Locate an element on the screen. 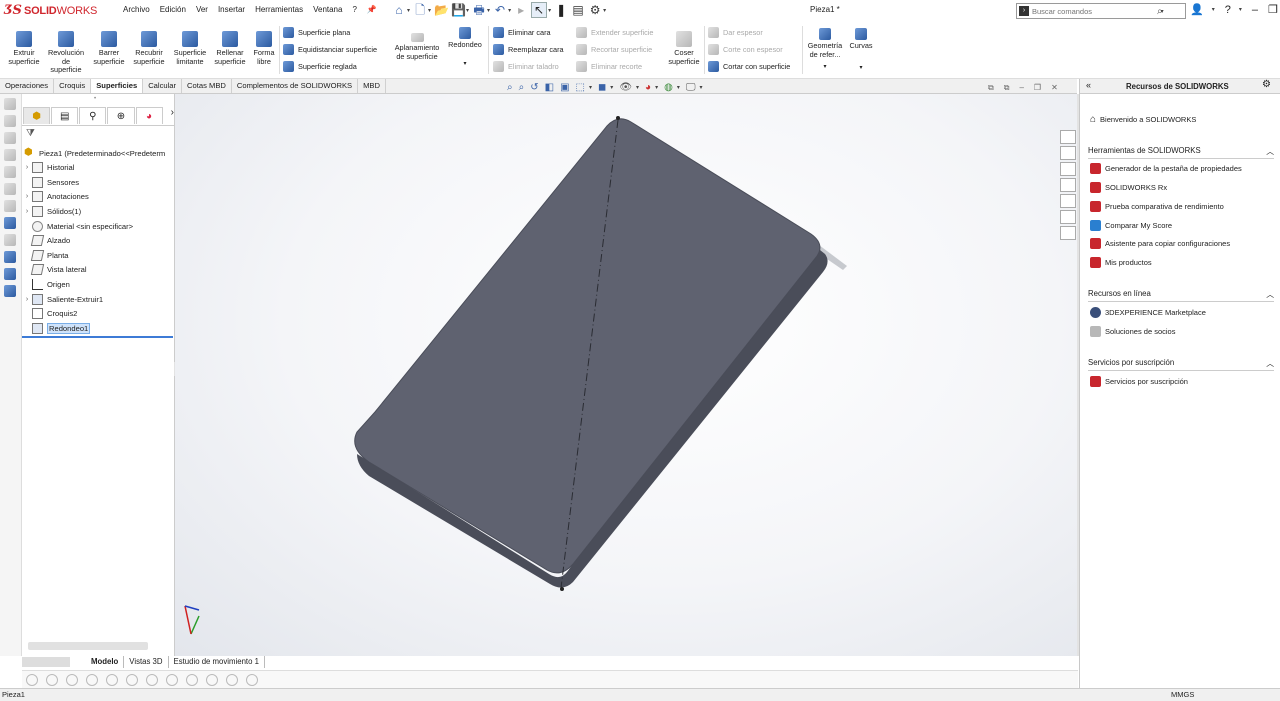  display-style-dropdown-icon: ▾ is located at coordinates (611, 87).